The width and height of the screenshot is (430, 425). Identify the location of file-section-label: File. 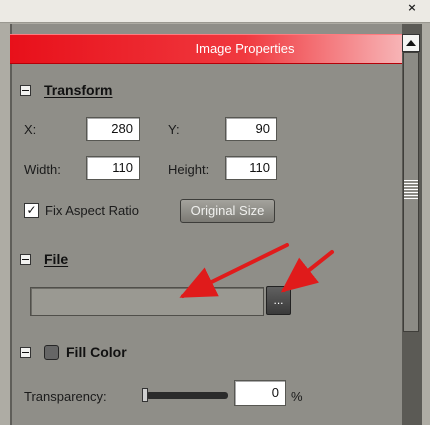
(56, 259).